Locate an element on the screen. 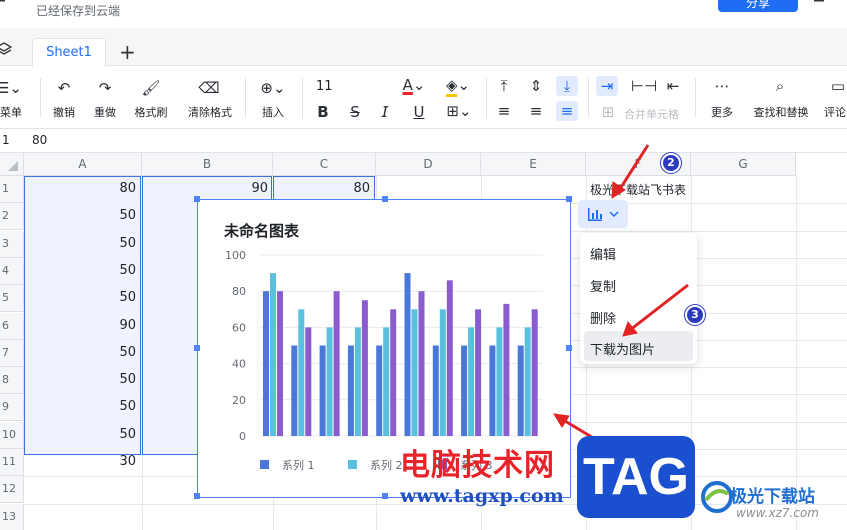 This screenshot has width=847, height=530. watermark-site: www.xz7.com is located at coordinates (777, 513).